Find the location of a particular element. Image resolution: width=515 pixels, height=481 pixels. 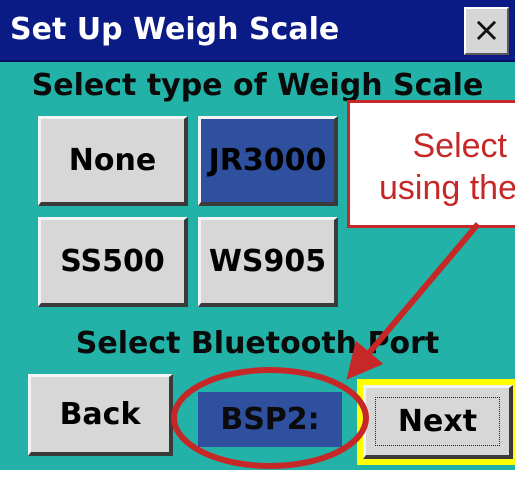

highlight-ellipse is located at coordinates (270, 418).